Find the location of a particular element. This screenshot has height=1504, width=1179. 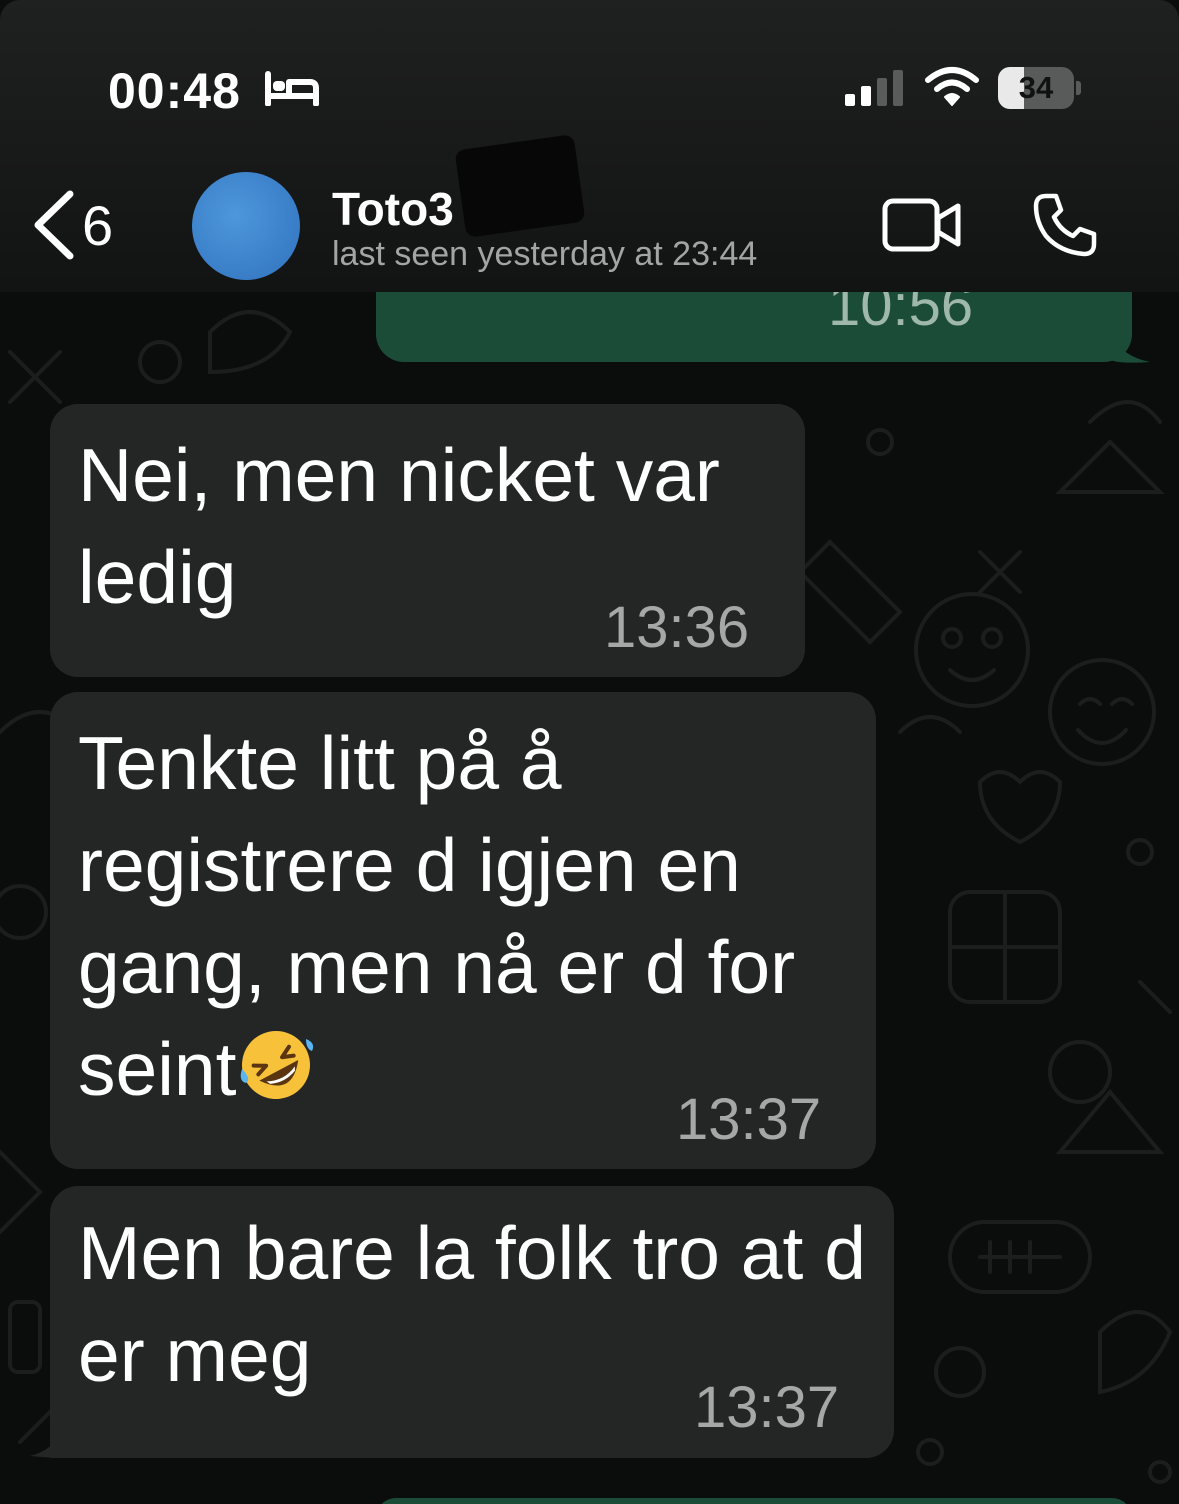

voice-call-icon is located at coordinates (1065, 225).